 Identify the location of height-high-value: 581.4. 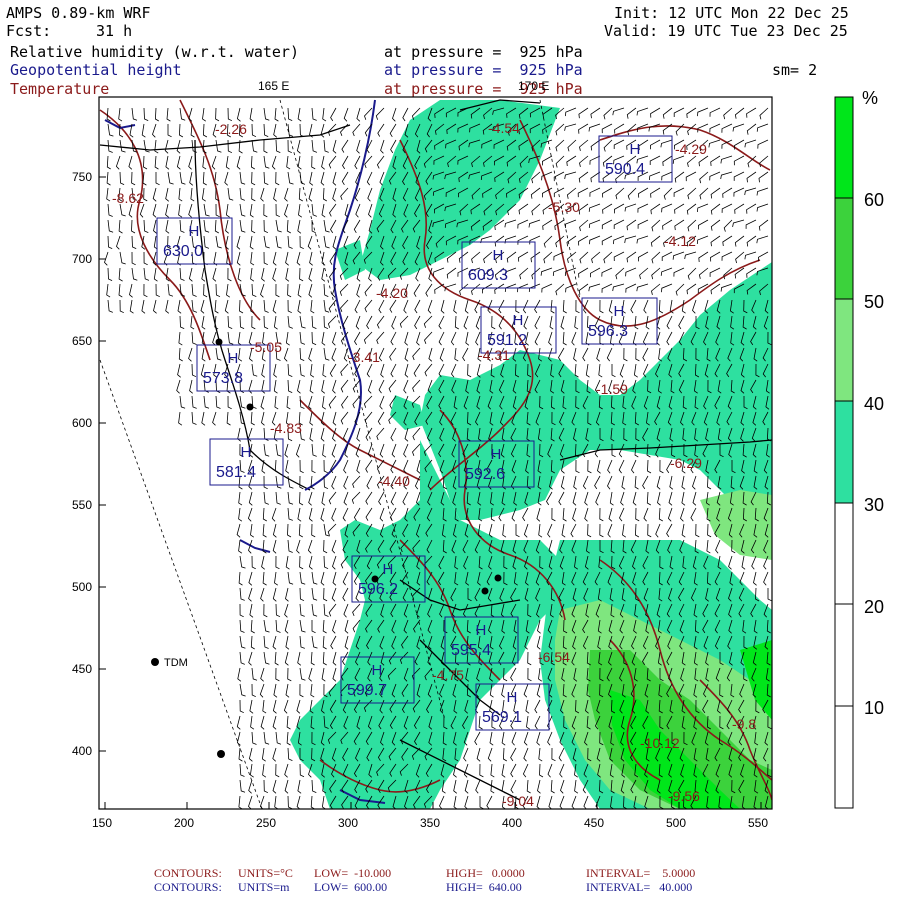
(236, 472).